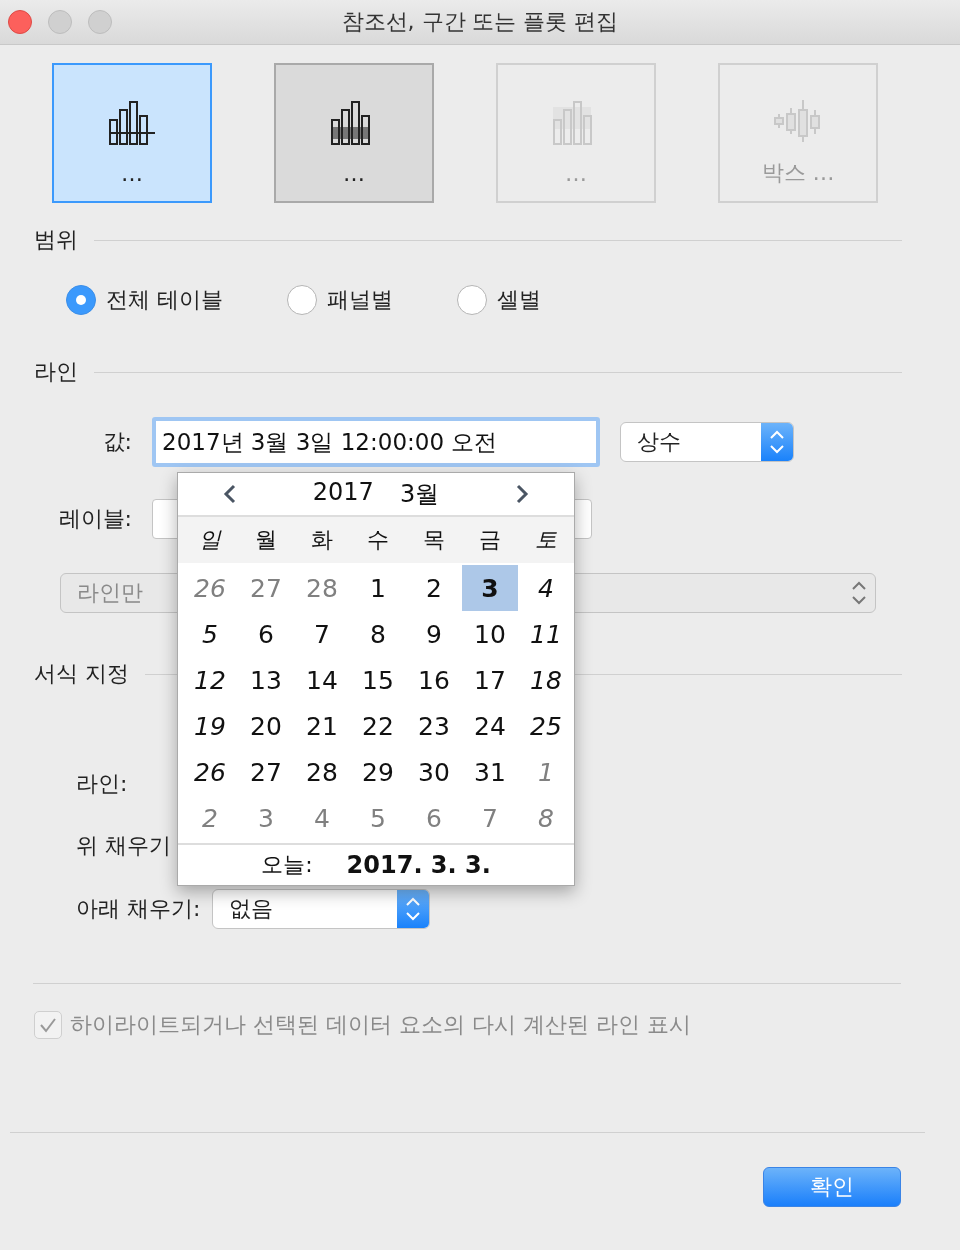  I want to click on window-title: 참조선, 구간 또는 플롯 편집, so click(480, 22).